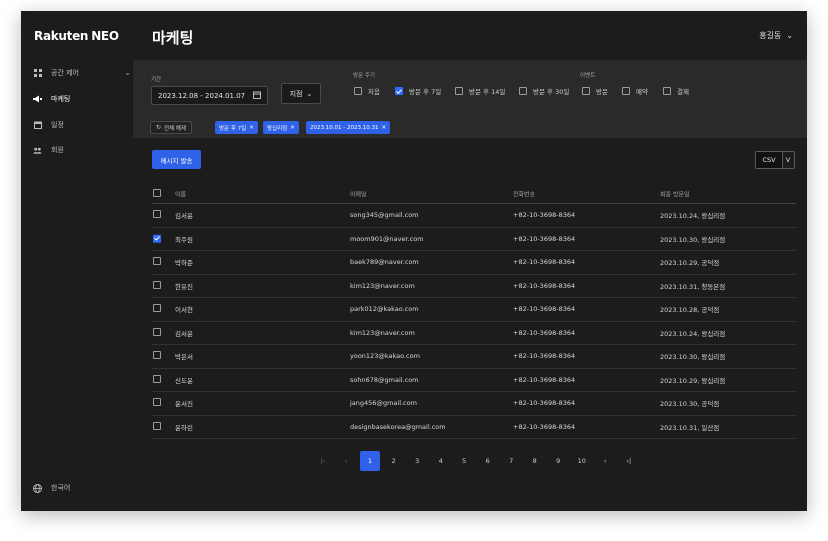  What do you see at coordinates (367, 91) in the screenshot?
I see `visit-option-first: 처음` at bounding box center [367, 91].